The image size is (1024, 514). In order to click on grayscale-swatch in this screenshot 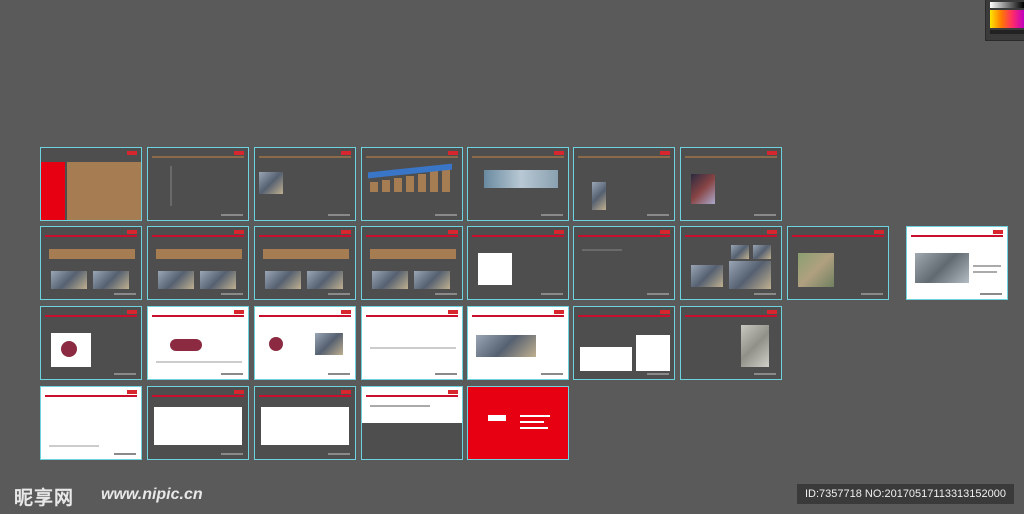, I will do `click(1007, 5)`.